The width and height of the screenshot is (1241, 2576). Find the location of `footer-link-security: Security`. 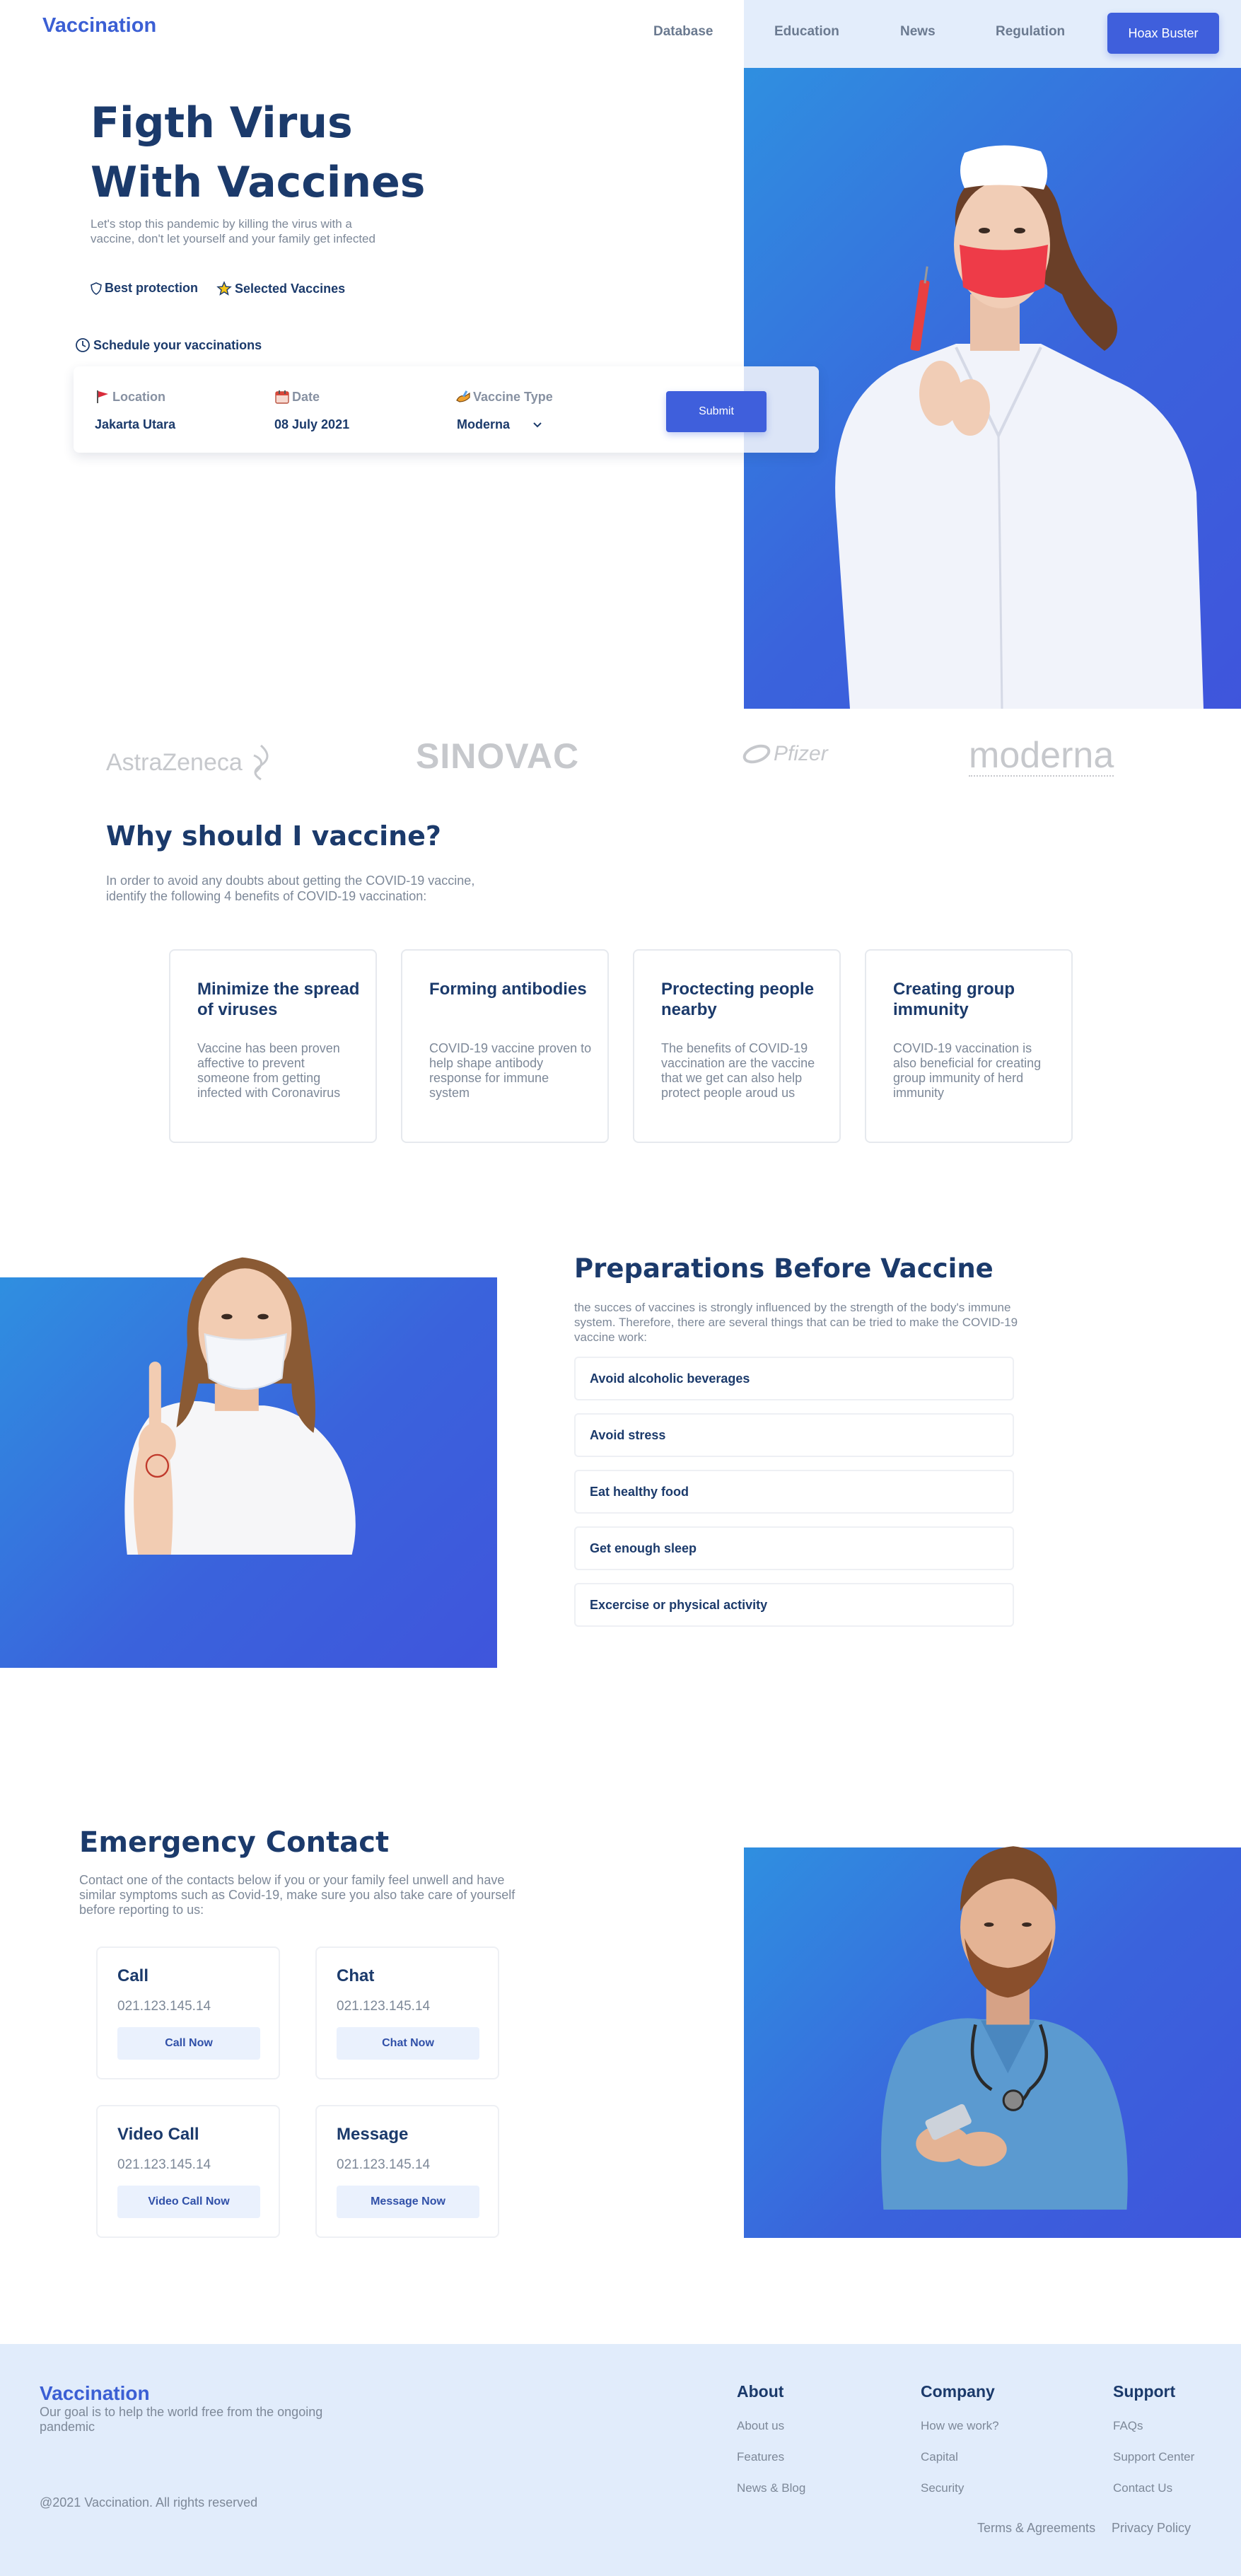

footer-link-security: Security is located at coordinates (943, 2488).